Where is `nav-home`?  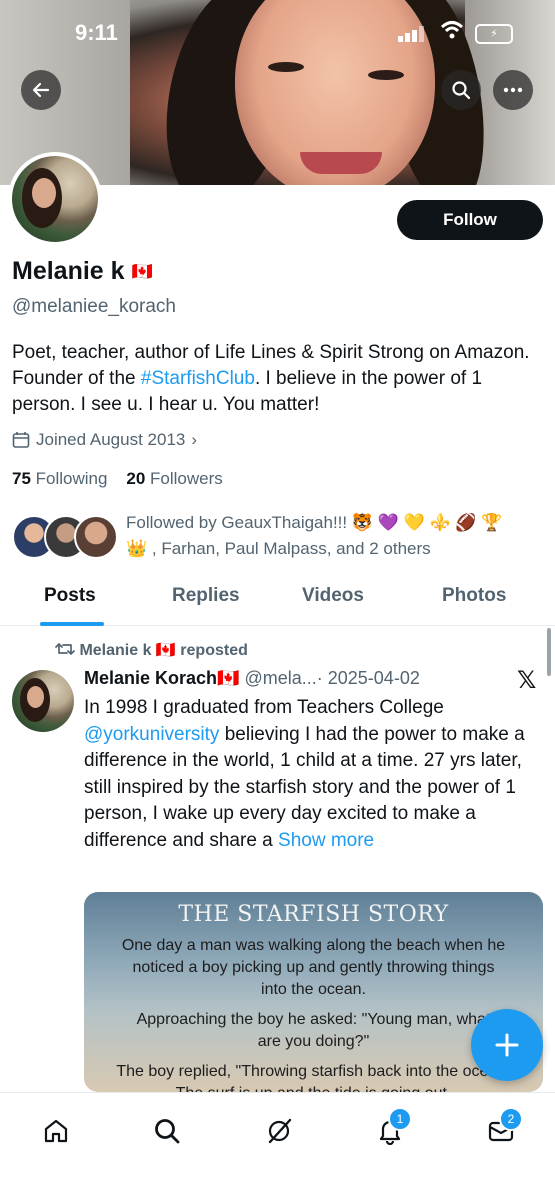 nav-home is located at coordinates (56, 1131).